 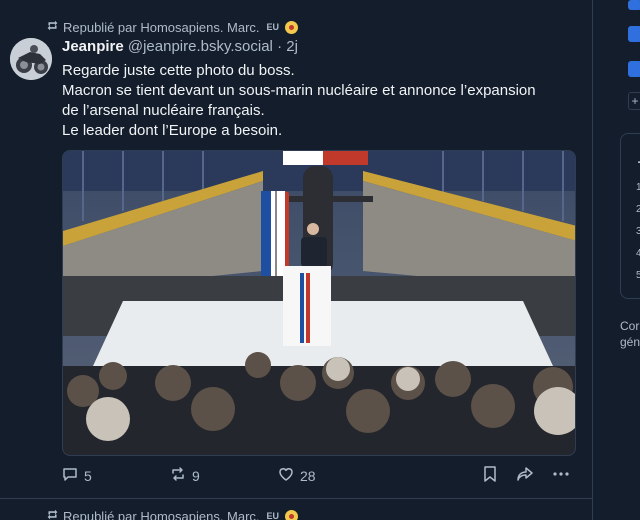 I want to click on repost-button: 9, so click(x=185, y=475).